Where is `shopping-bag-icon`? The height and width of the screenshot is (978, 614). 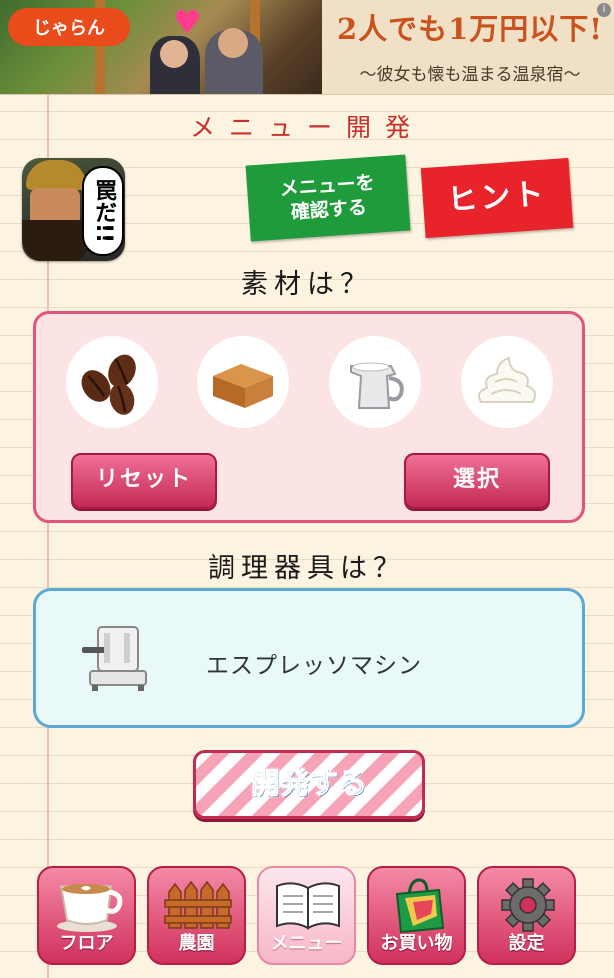 shopping-bag-icon is located at coordinates (420, 906).